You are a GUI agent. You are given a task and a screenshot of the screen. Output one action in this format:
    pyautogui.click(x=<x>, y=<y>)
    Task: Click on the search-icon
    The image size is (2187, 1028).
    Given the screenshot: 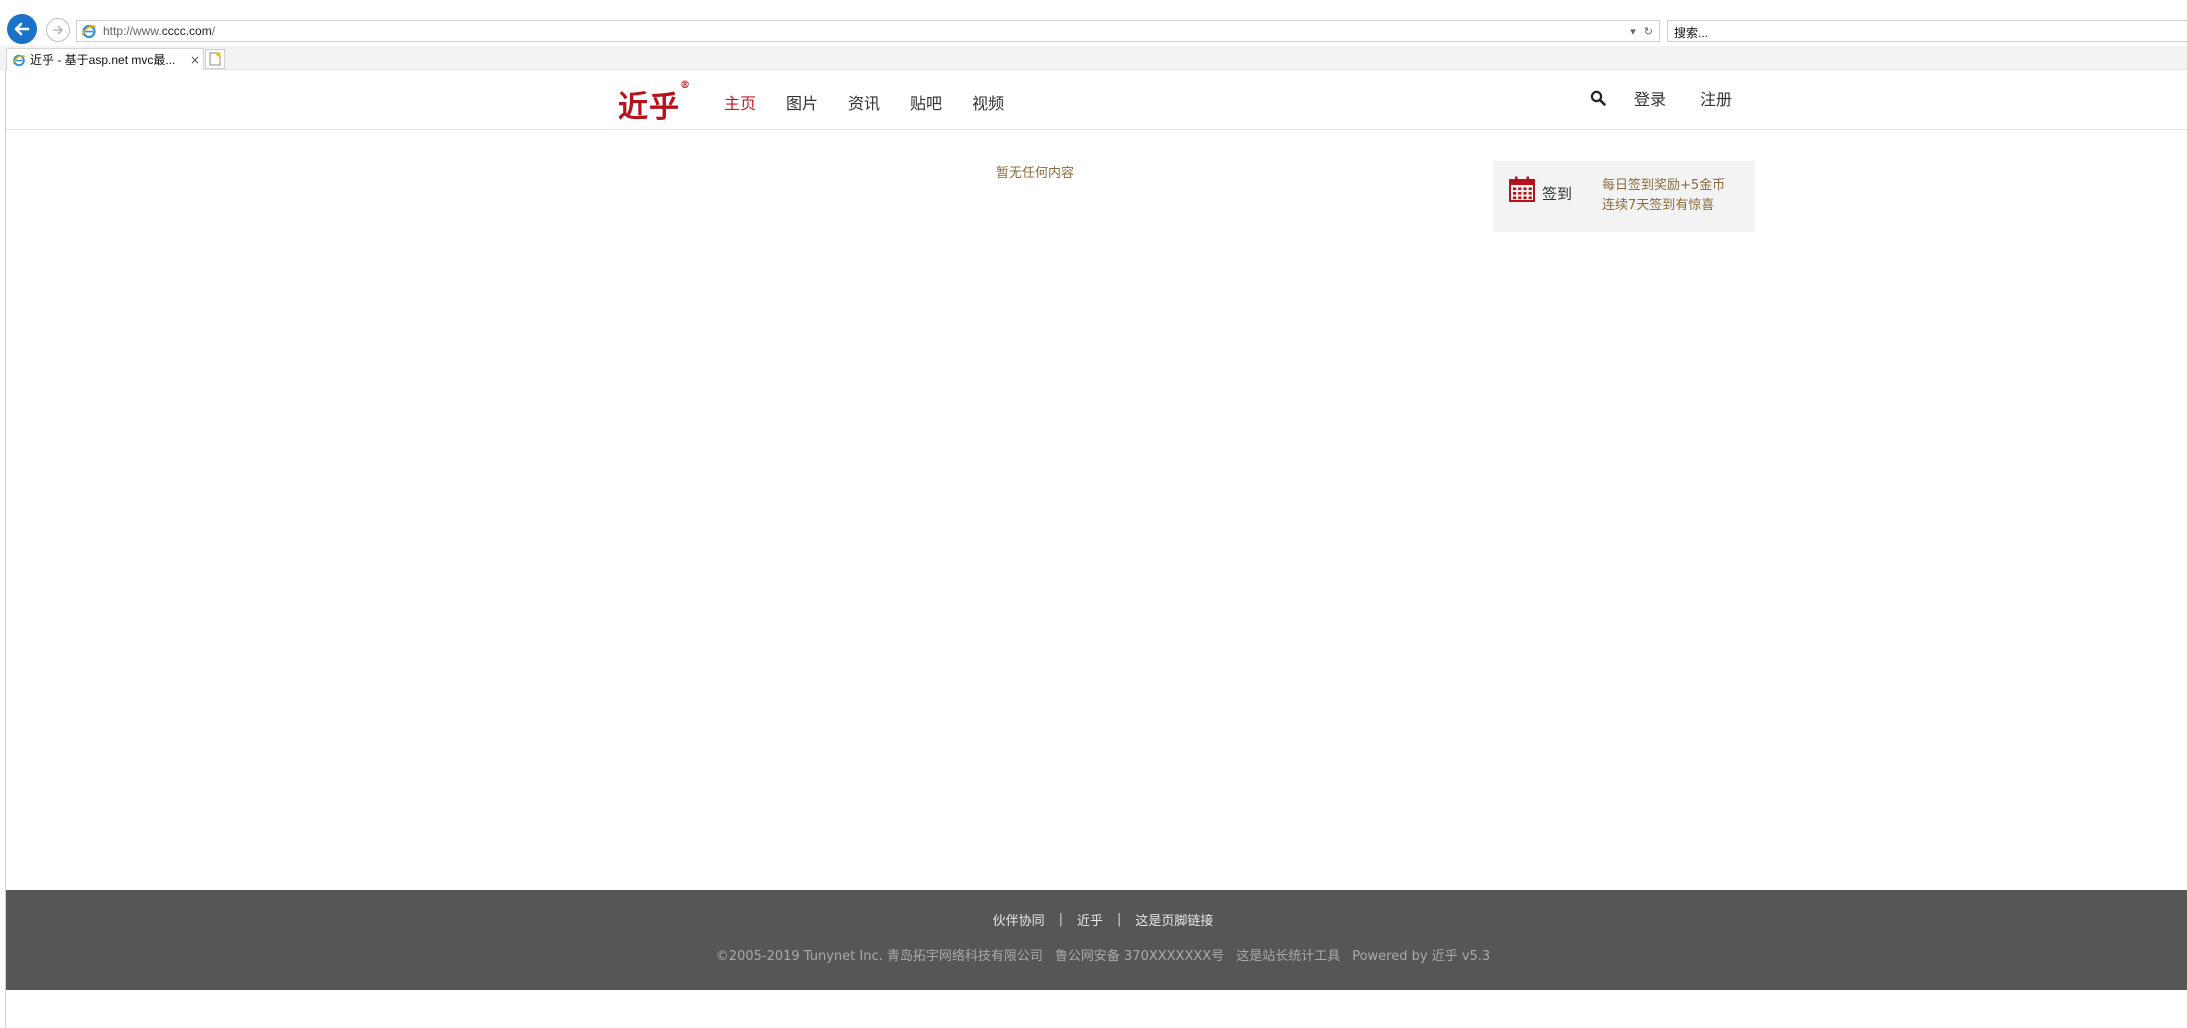 What is the action you would take?
    pyautogui.click(x=1598, y=98)
    